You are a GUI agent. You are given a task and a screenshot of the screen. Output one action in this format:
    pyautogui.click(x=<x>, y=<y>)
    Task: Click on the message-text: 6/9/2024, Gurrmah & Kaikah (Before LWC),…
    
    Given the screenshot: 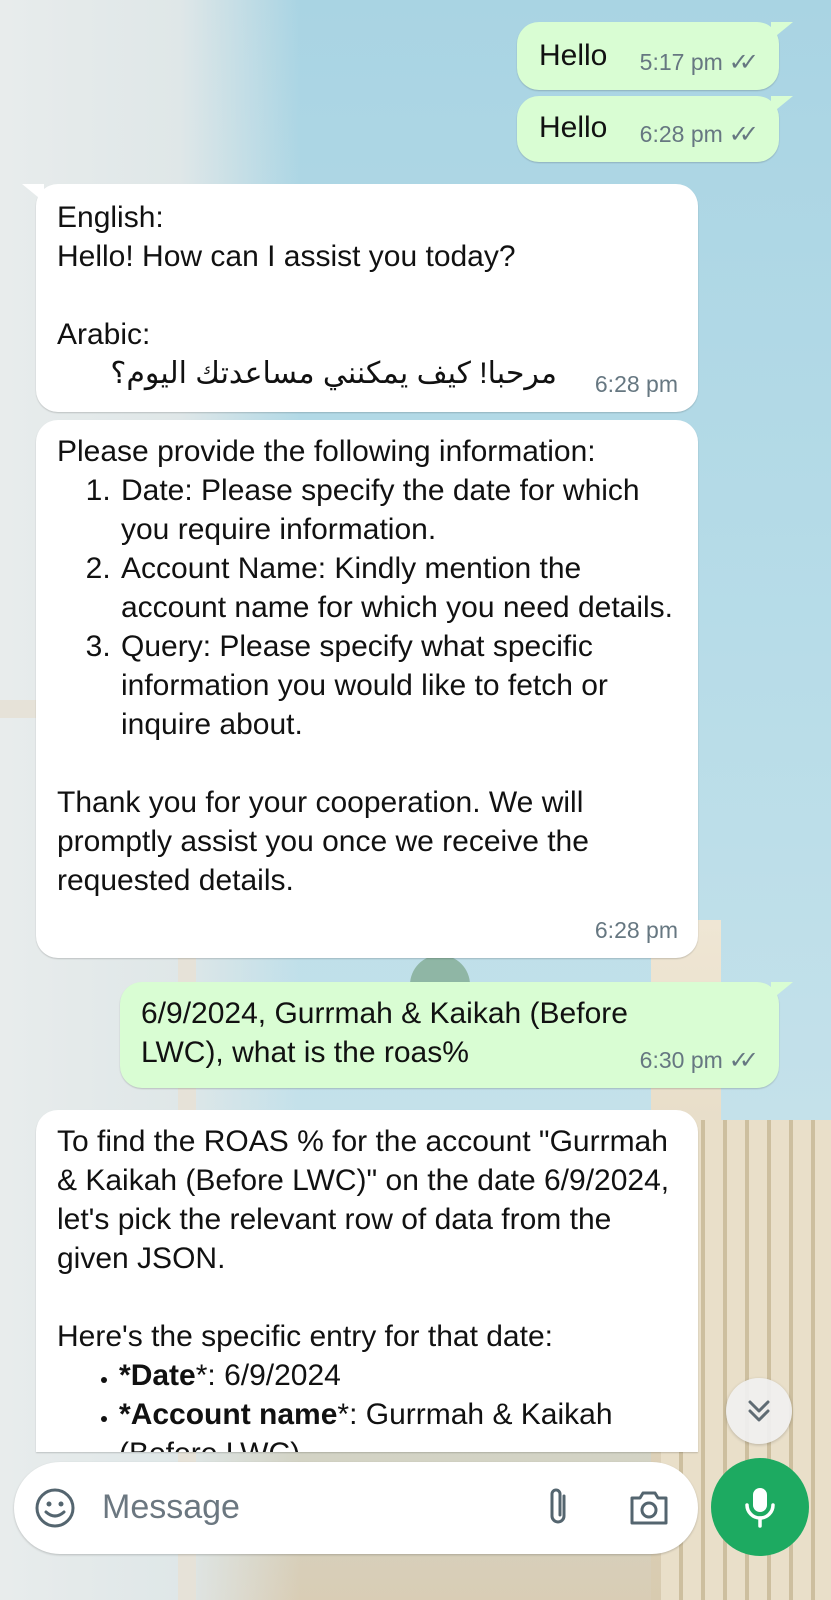 What is the action you would take?
    pyautogui.click(x=384, y=1033)
    